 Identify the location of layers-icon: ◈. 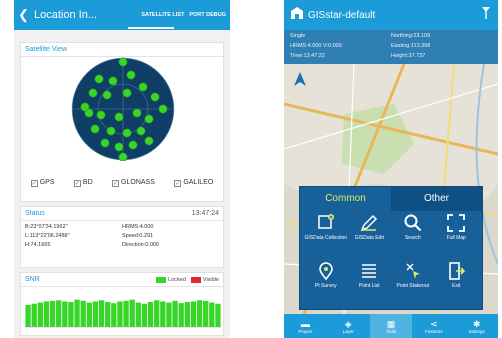
(348, 323).